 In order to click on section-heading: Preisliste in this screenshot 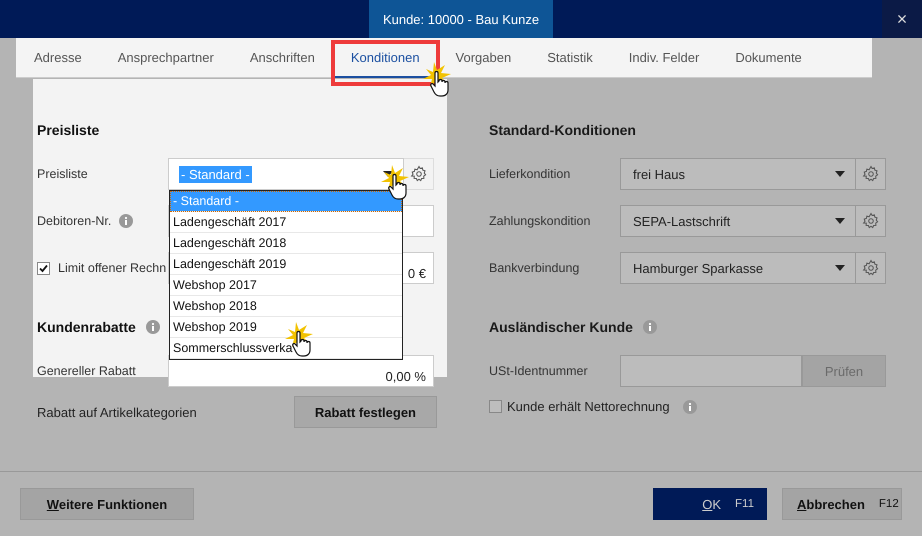, I will do `click(68, 130)`.